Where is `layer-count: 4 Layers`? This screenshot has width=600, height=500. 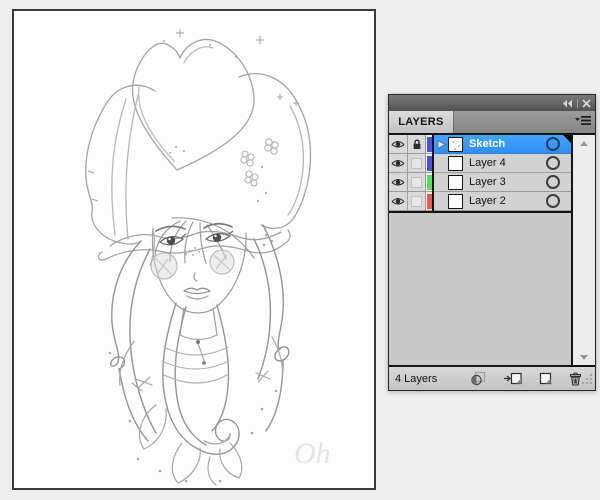
layer-count: 4 Layers is located at coordinates (416, 378).